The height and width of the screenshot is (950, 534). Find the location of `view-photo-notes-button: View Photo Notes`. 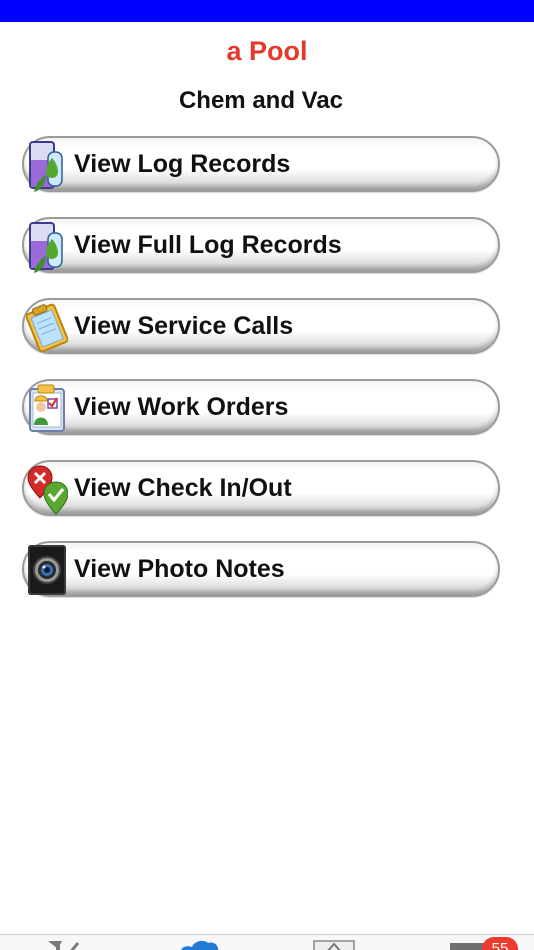

view-photo-notes-button: View Photo Notes is located at coordinates (261, 569).